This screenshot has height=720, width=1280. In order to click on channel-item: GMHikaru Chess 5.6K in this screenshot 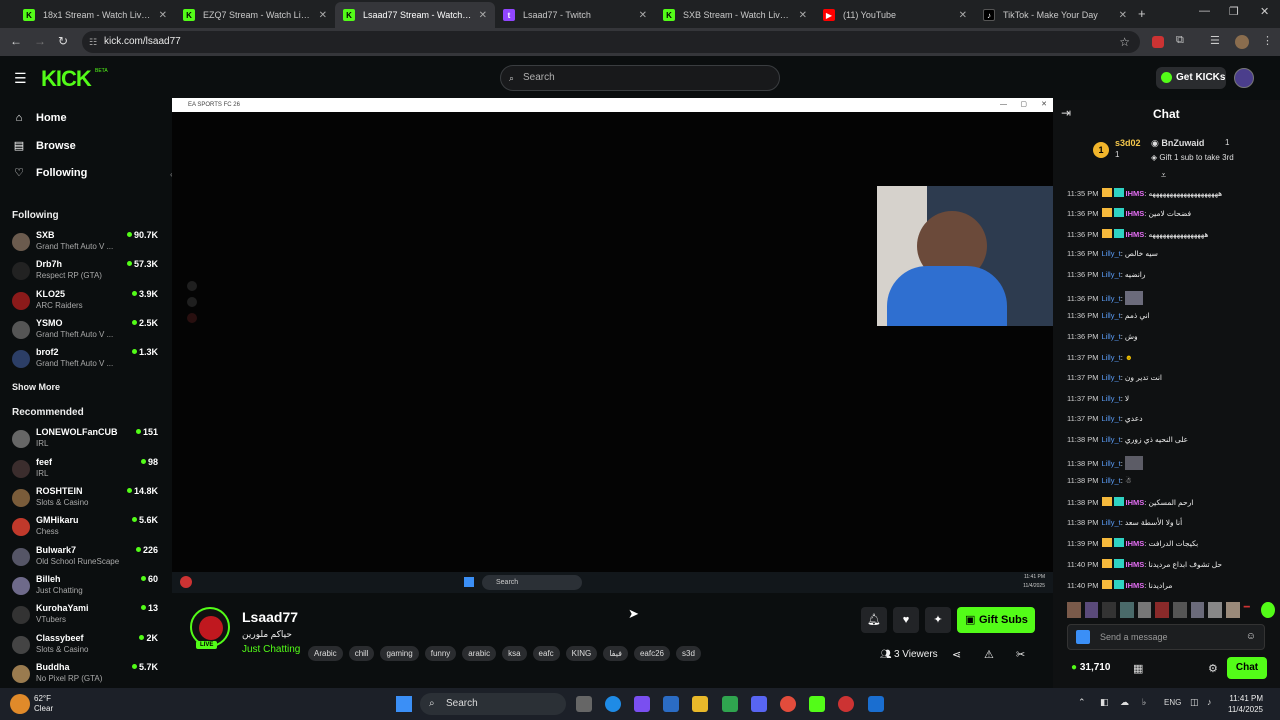, I will do `click(87, 528)`.